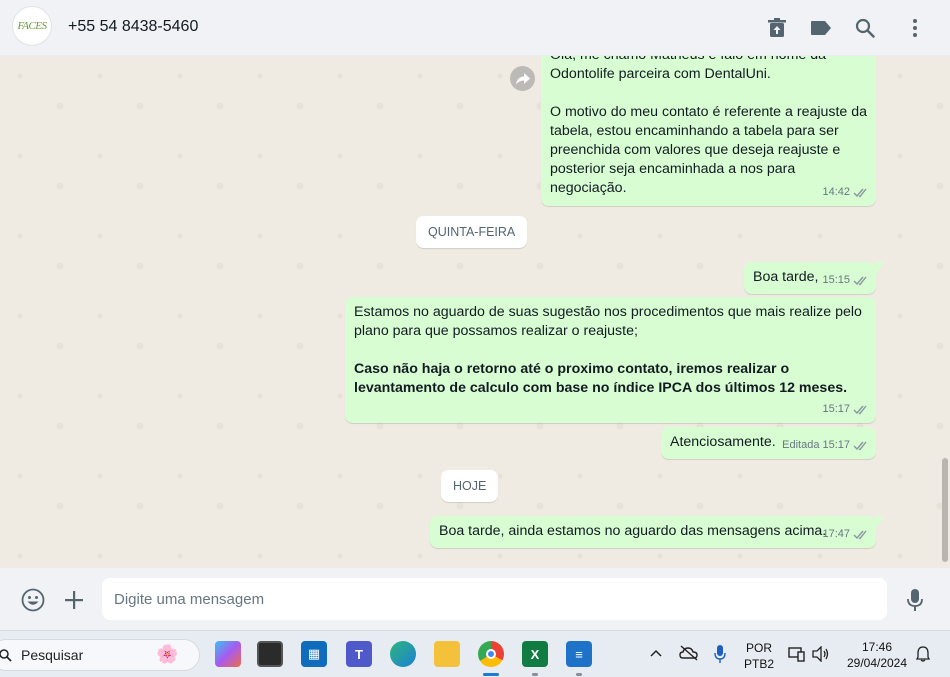 Image resolution: width=950 pixels, height=677 pixels. Describe the element at coordinates (470, 486) in the screenshot. I see `date-divider: HOJE` at that location.